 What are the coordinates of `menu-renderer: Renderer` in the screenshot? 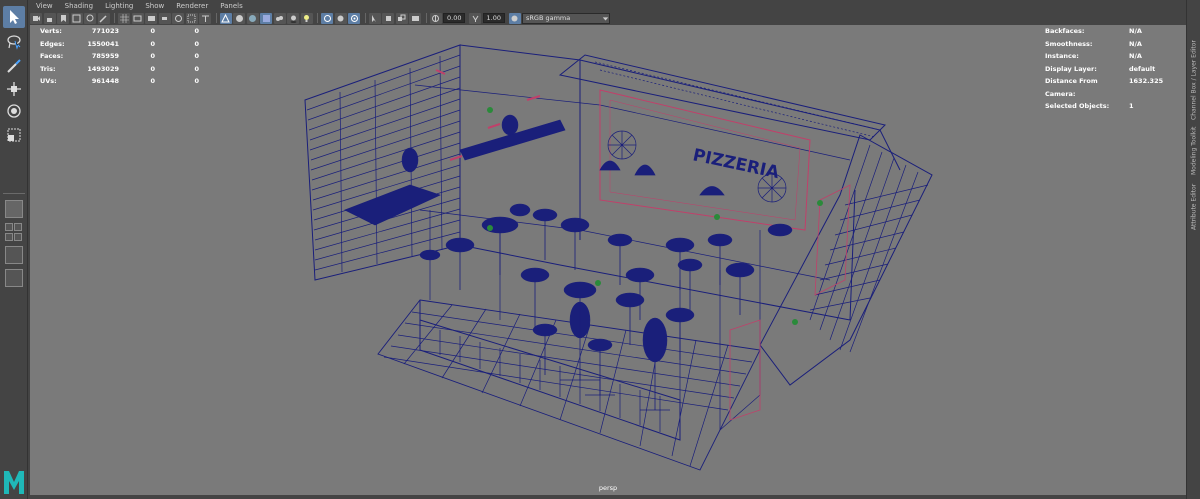 It's located at (192, 5).